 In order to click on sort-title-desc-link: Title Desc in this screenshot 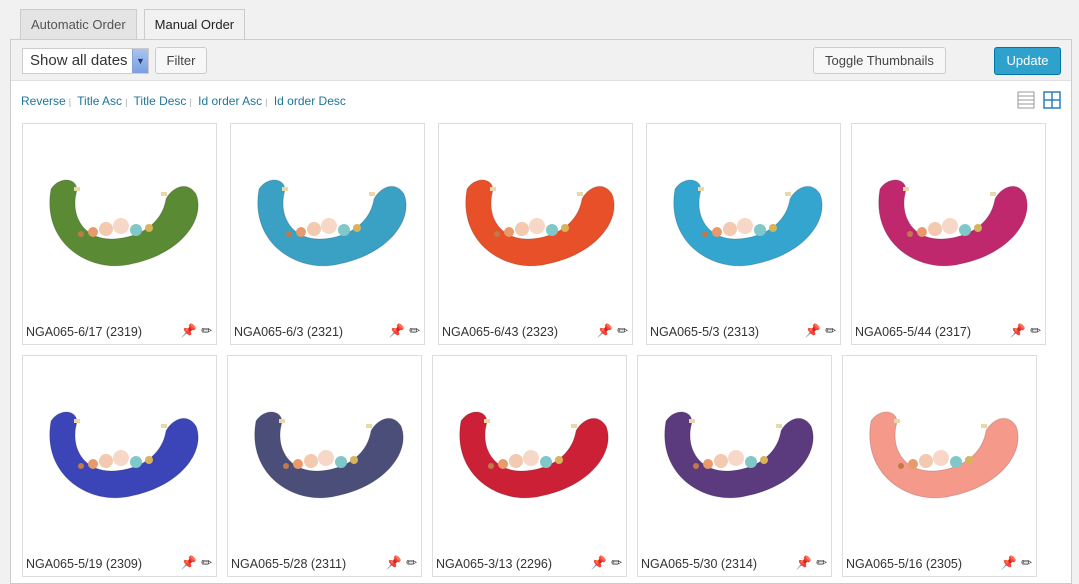, I will do `click(160, 101)`.